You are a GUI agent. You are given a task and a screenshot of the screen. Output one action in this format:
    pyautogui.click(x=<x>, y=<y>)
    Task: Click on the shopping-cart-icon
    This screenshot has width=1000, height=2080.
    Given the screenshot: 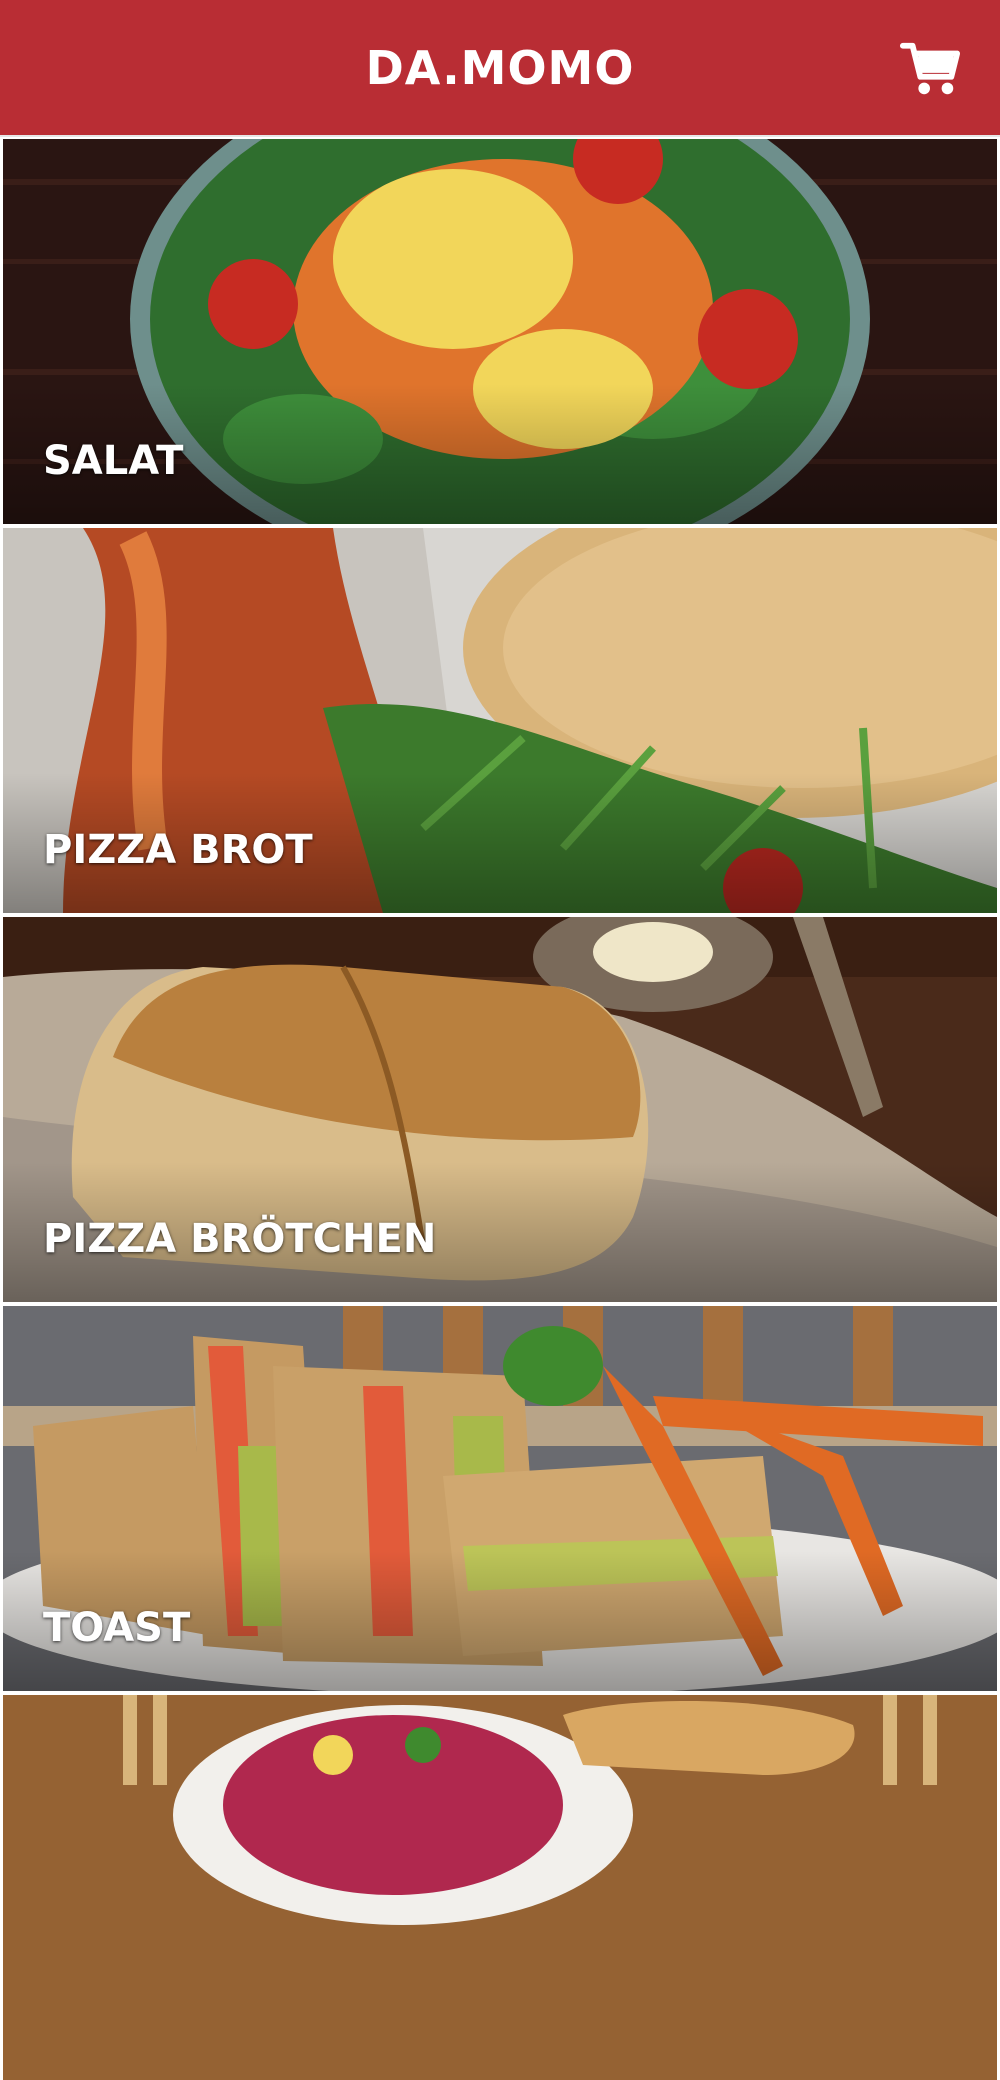 What is the action you would take?
    pyautogui.click(x=930, y=68)
    